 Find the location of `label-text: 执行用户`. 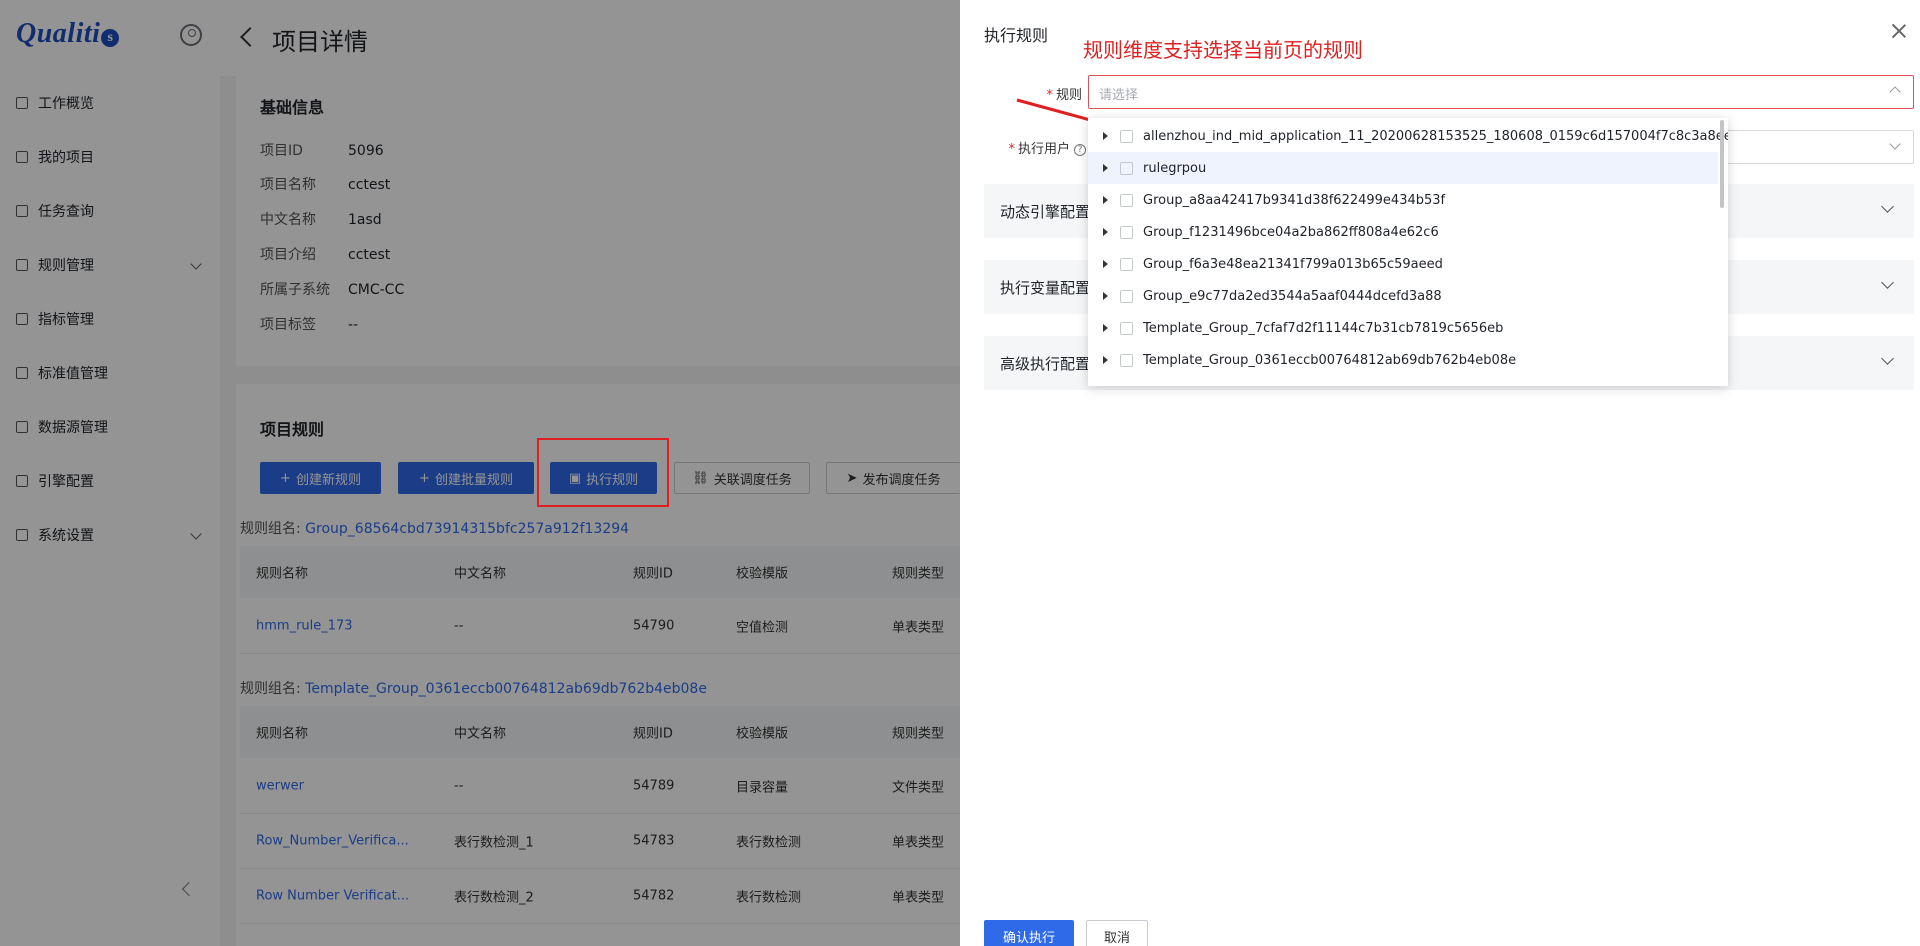

label-text: 执行用户 is located at coordinates (1043, 149).